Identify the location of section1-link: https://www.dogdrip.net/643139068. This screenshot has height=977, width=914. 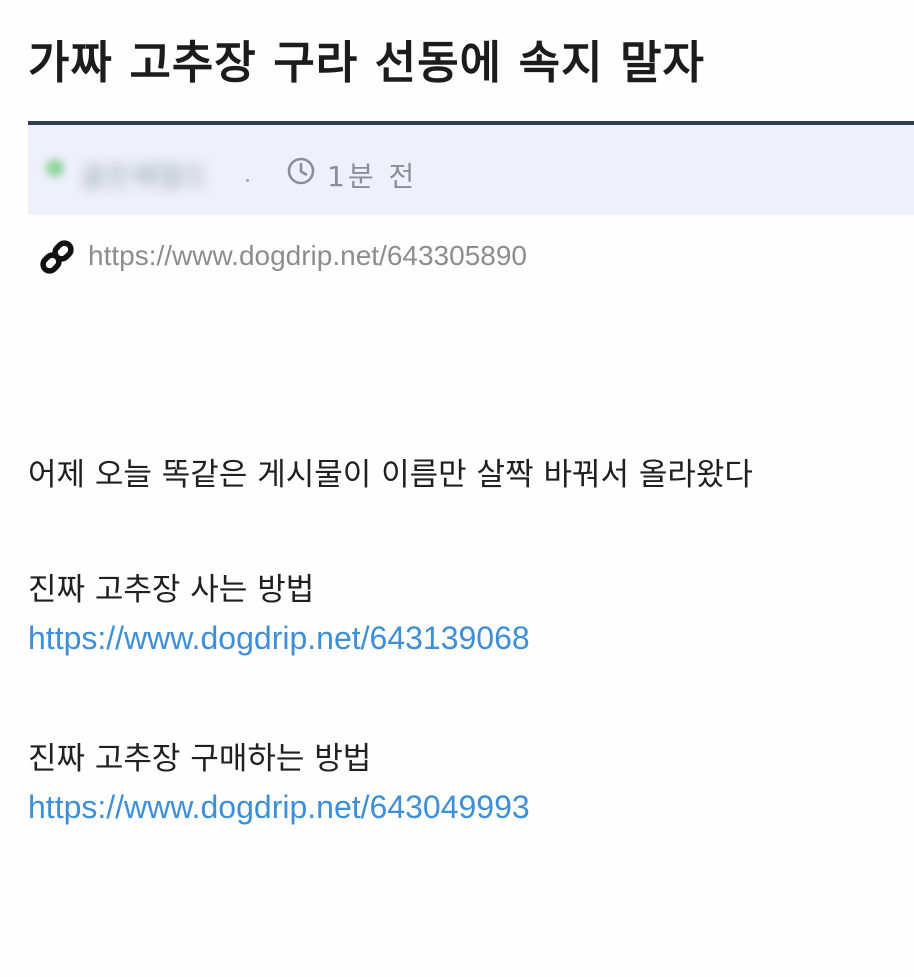
(279, 638).